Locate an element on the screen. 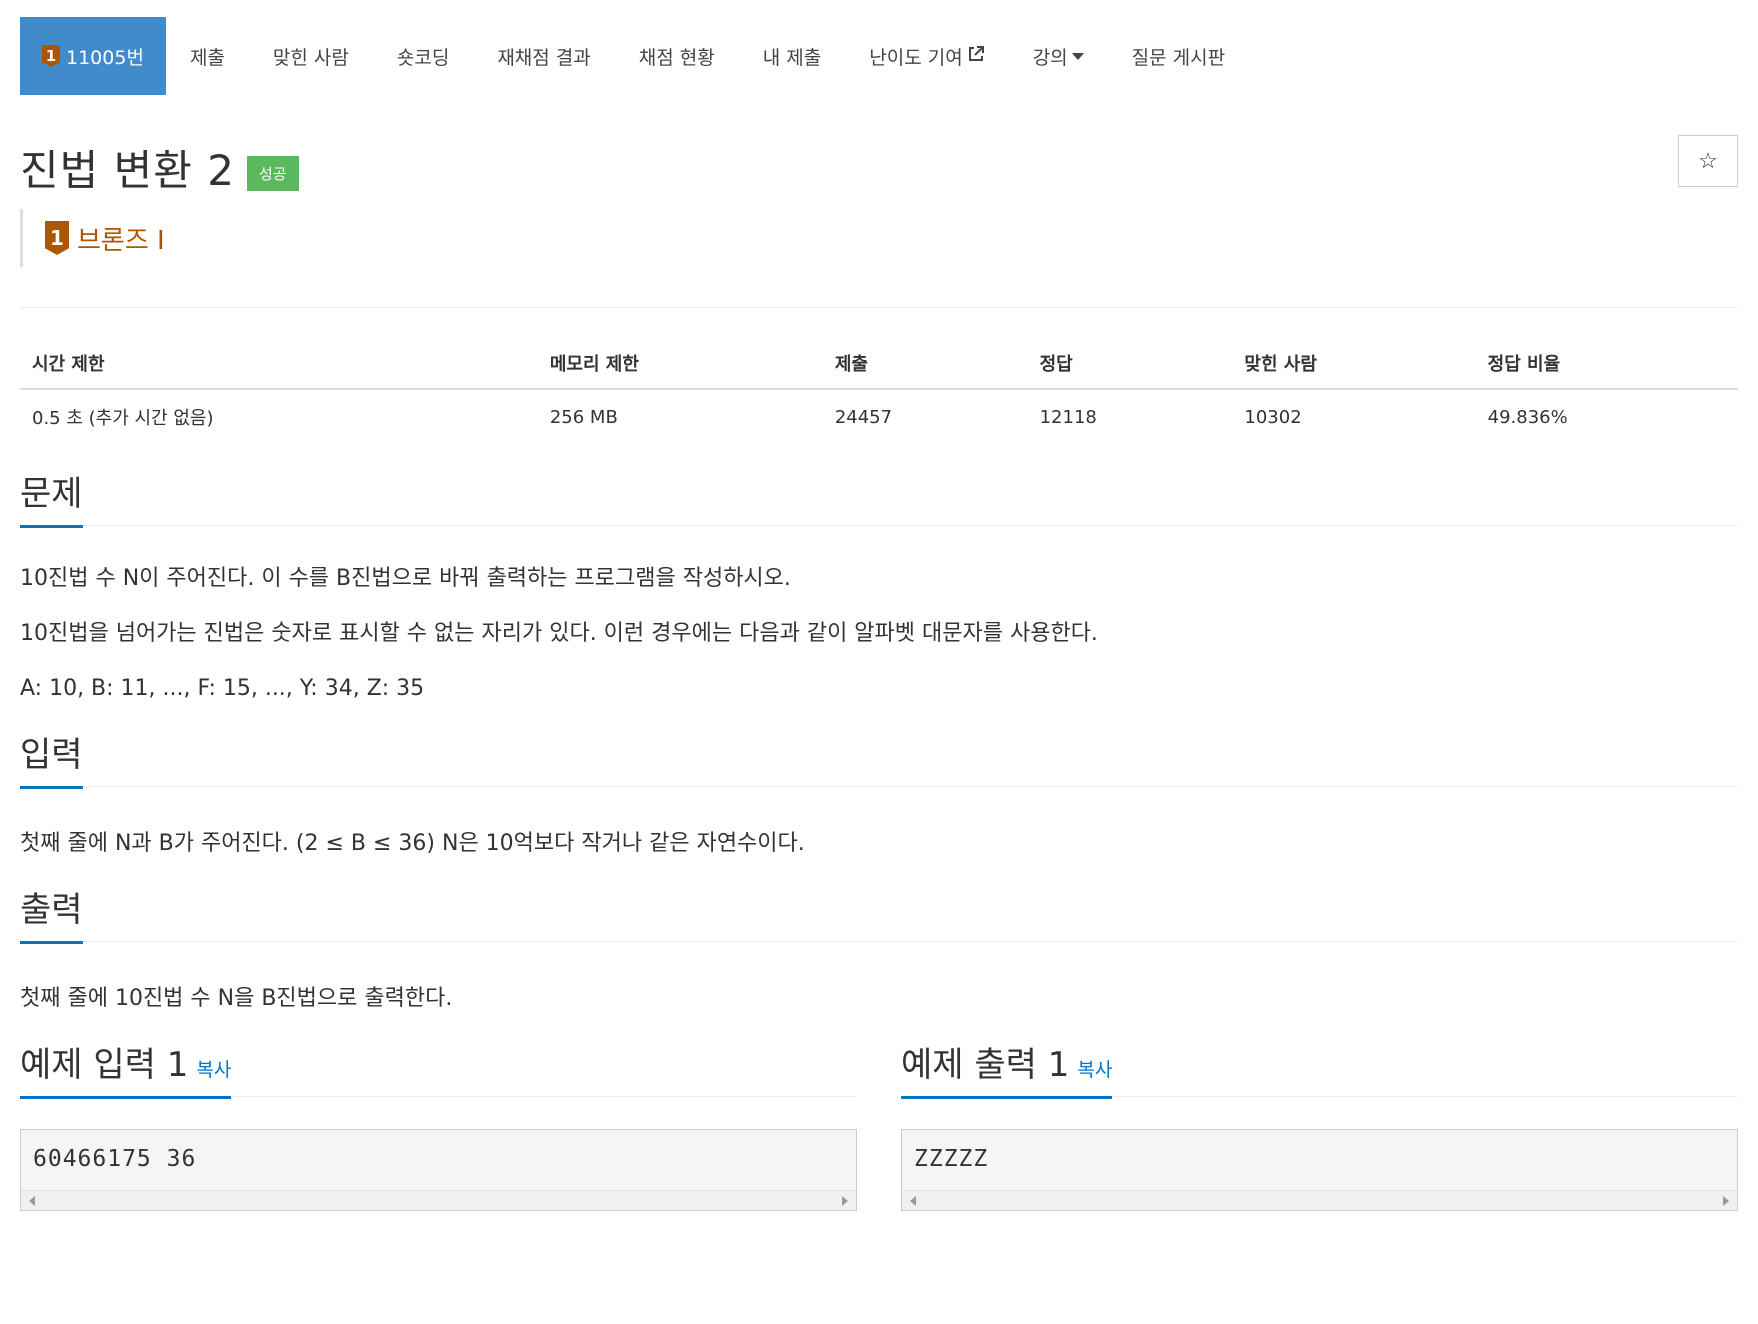 This screenshot has height=1324, width=1758. table-header-row: 시간 제한 메모리 제한 제출 정답 맞힌 사람 정답 비율 is located at coordinates (879, 364).